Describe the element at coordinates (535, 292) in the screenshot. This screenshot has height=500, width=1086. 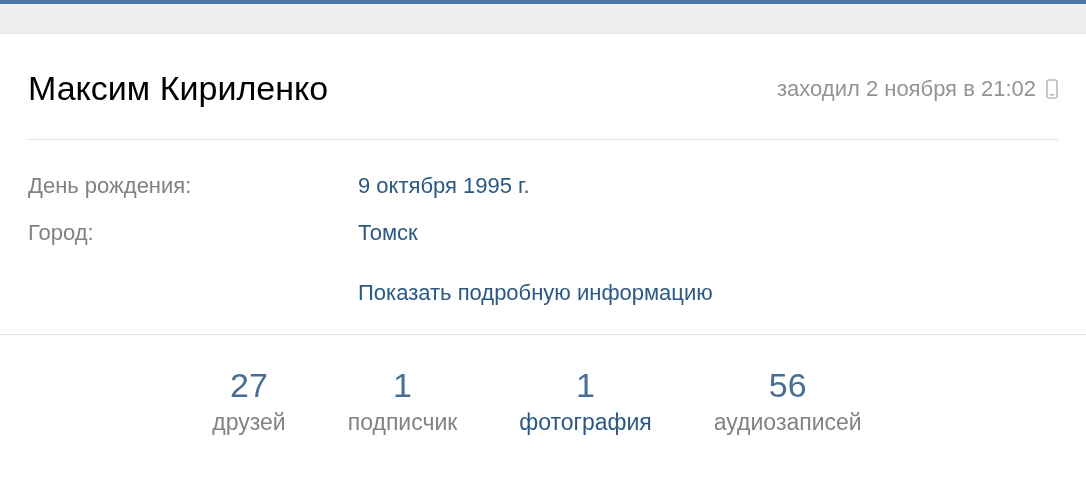
I see `show-details-link: Показать подробную информацию` at that location.